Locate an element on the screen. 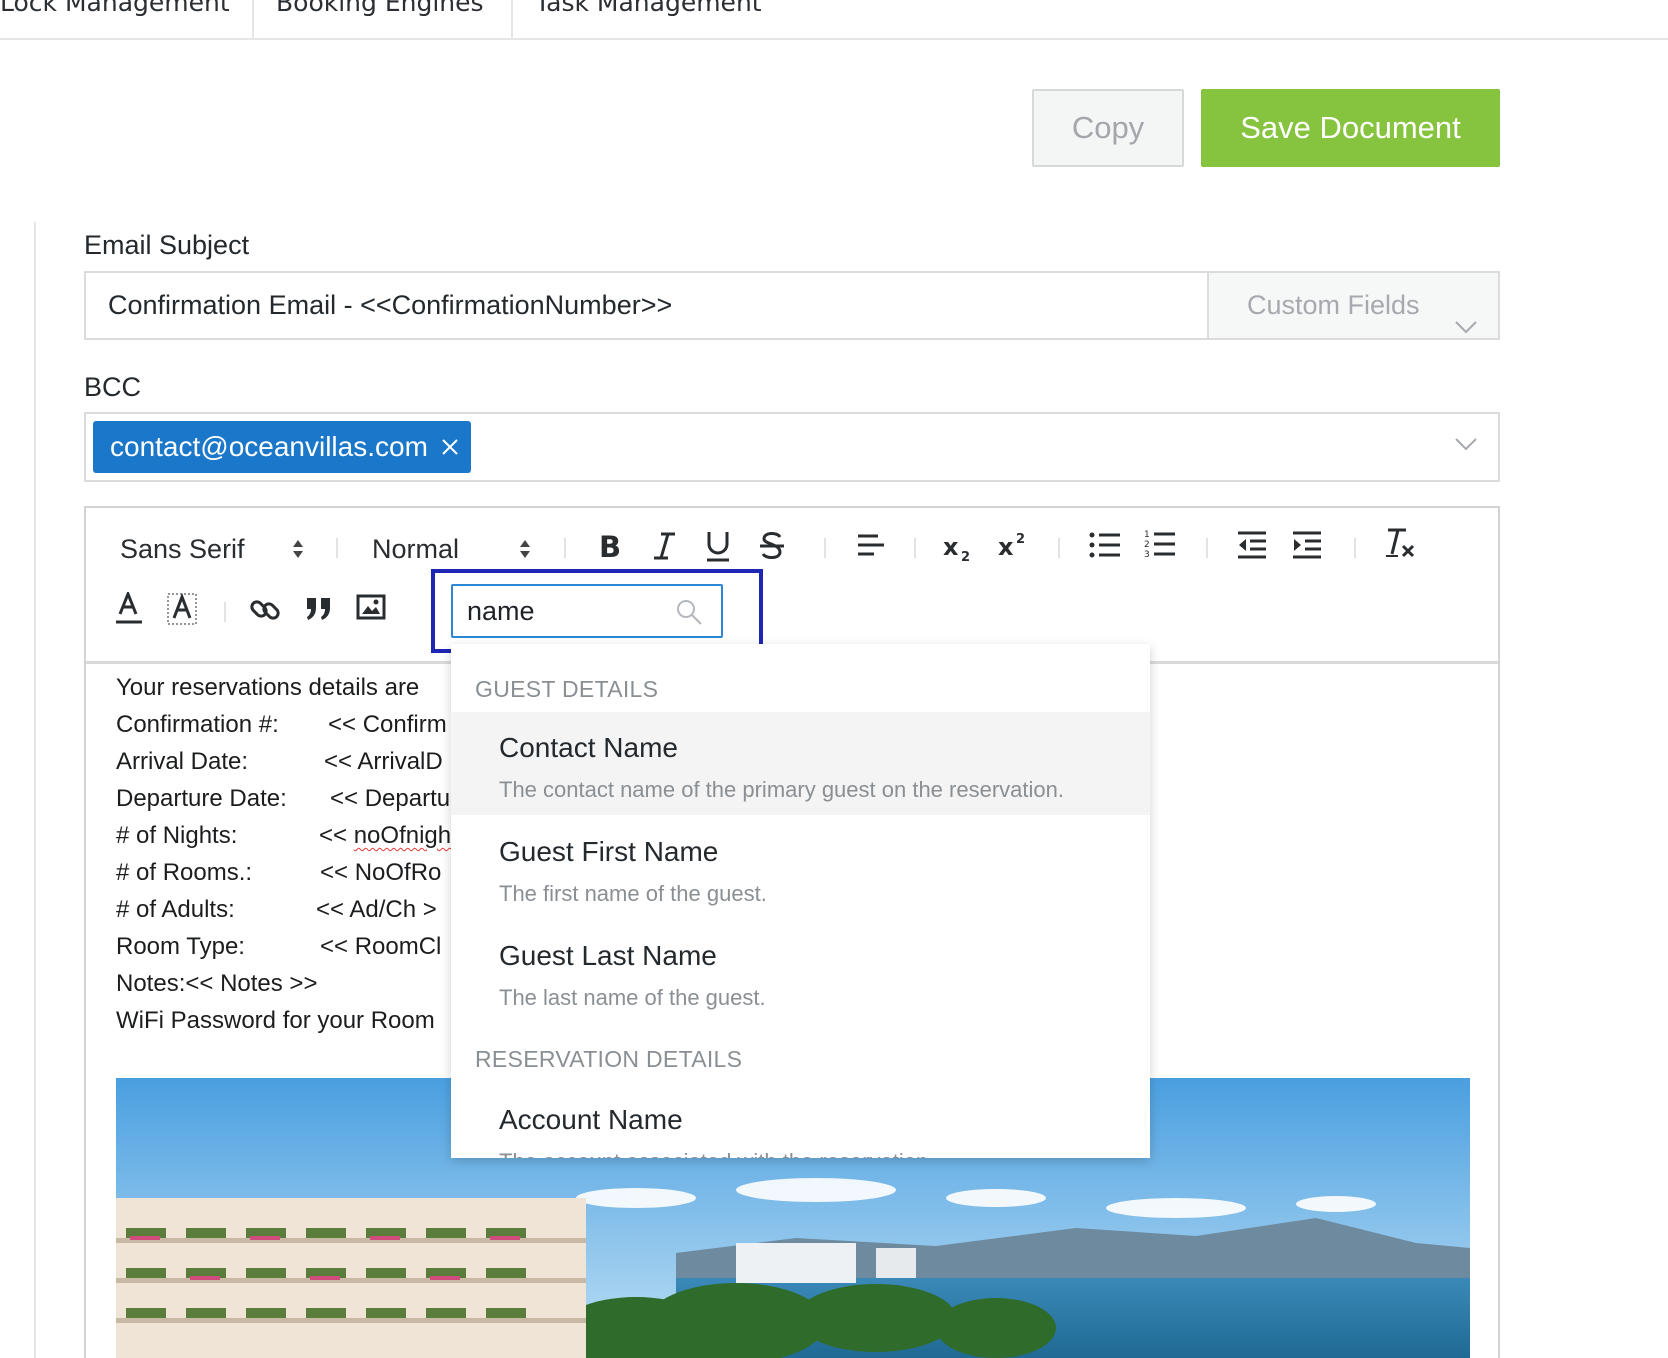 The image size is (1668, 1358). bold-icon: B is located at coordinates (609, 546).